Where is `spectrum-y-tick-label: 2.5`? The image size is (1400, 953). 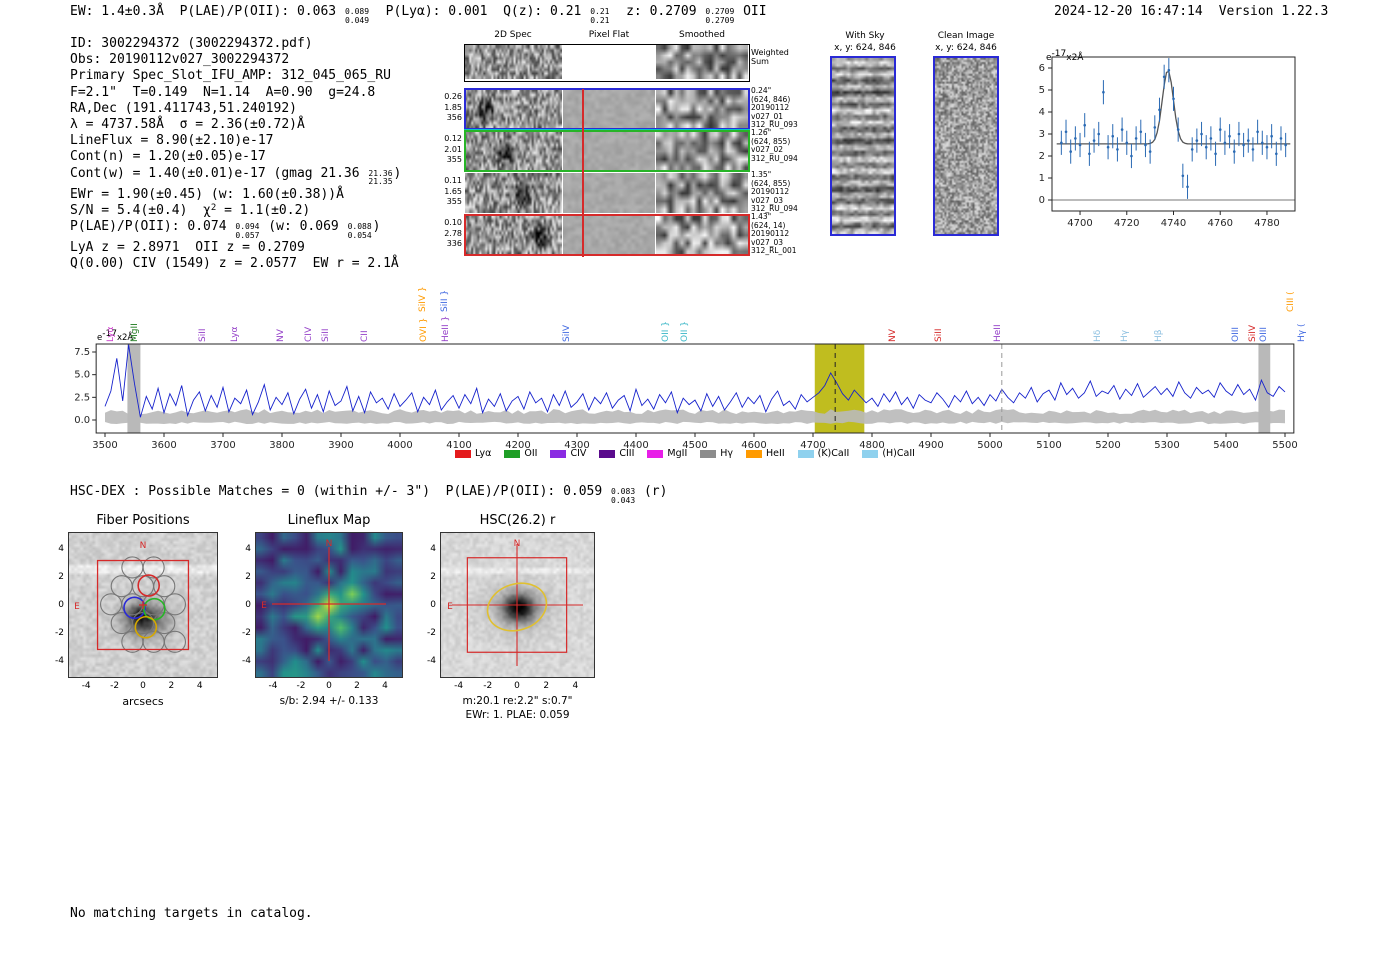
spectrum-y-tick-label: 2.5 is located at coordinates (82, 397).